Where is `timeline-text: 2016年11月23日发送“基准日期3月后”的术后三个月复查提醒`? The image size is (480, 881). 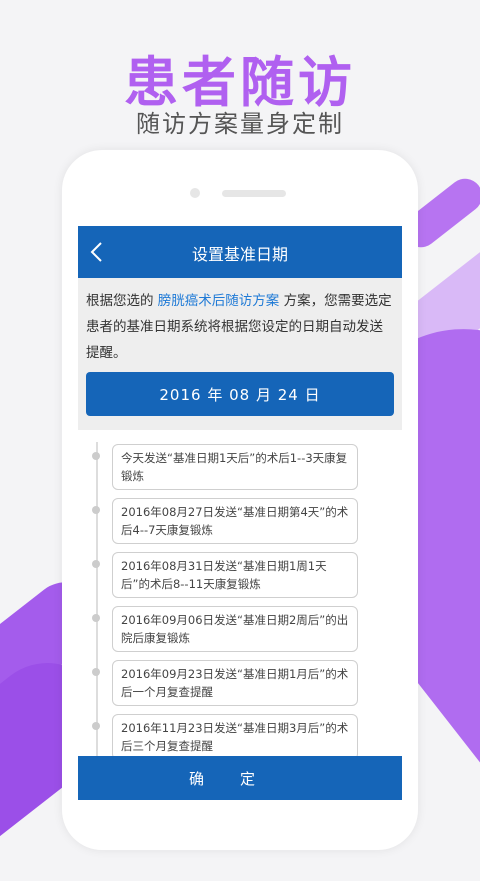
timeline-text: 2016年11月23日发送“基准日期3月后”的术后三个月复查提醒 is located at coordinates (235, 737).